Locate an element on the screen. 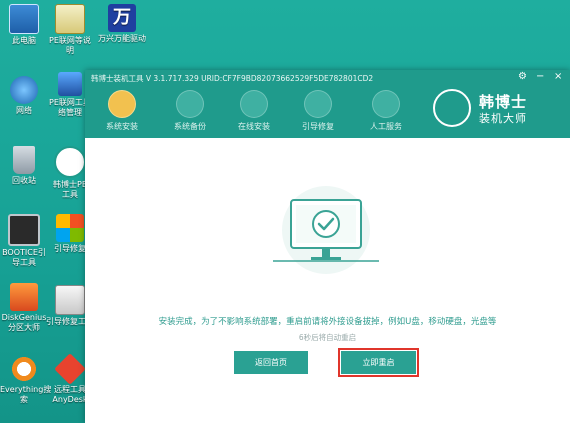 The height and width of the screenshot is (423, 570). monitor-check-icon is located at coordinates (326, 230).